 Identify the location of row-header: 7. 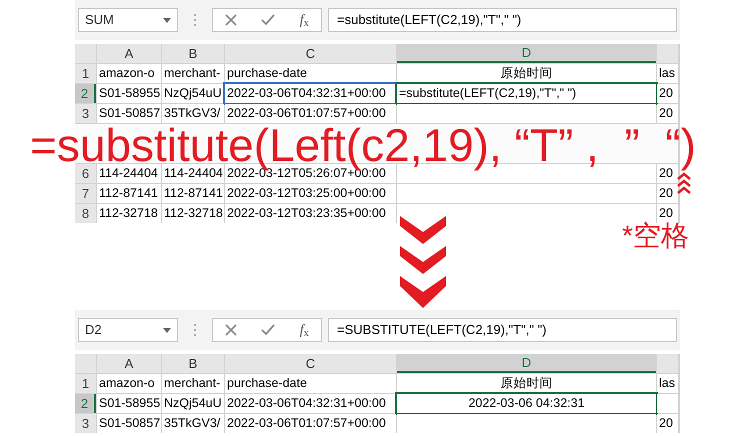
(85, 193).